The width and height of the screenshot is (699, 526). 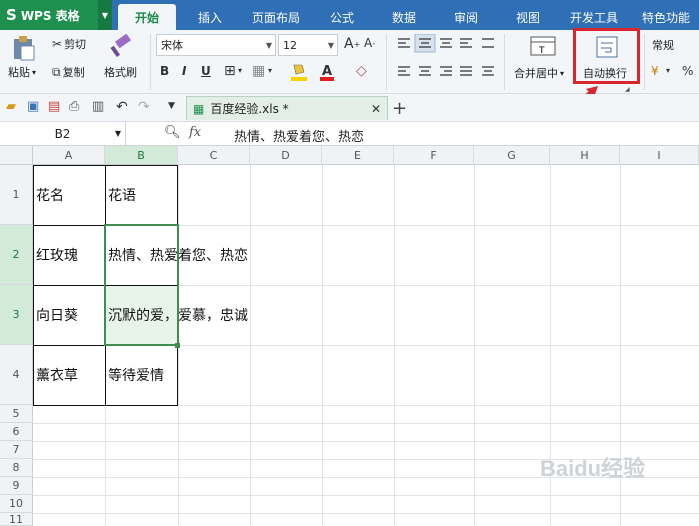 I want to click on wps-logo-icon: S, so click(x=11, y=15).